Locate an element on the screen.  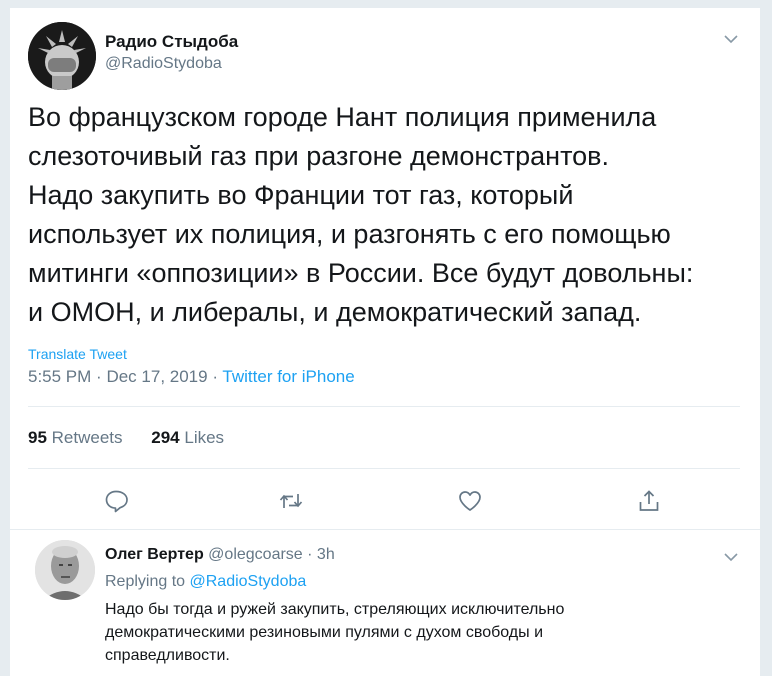
likes-label: Likes is located at coordinates (204, 437).